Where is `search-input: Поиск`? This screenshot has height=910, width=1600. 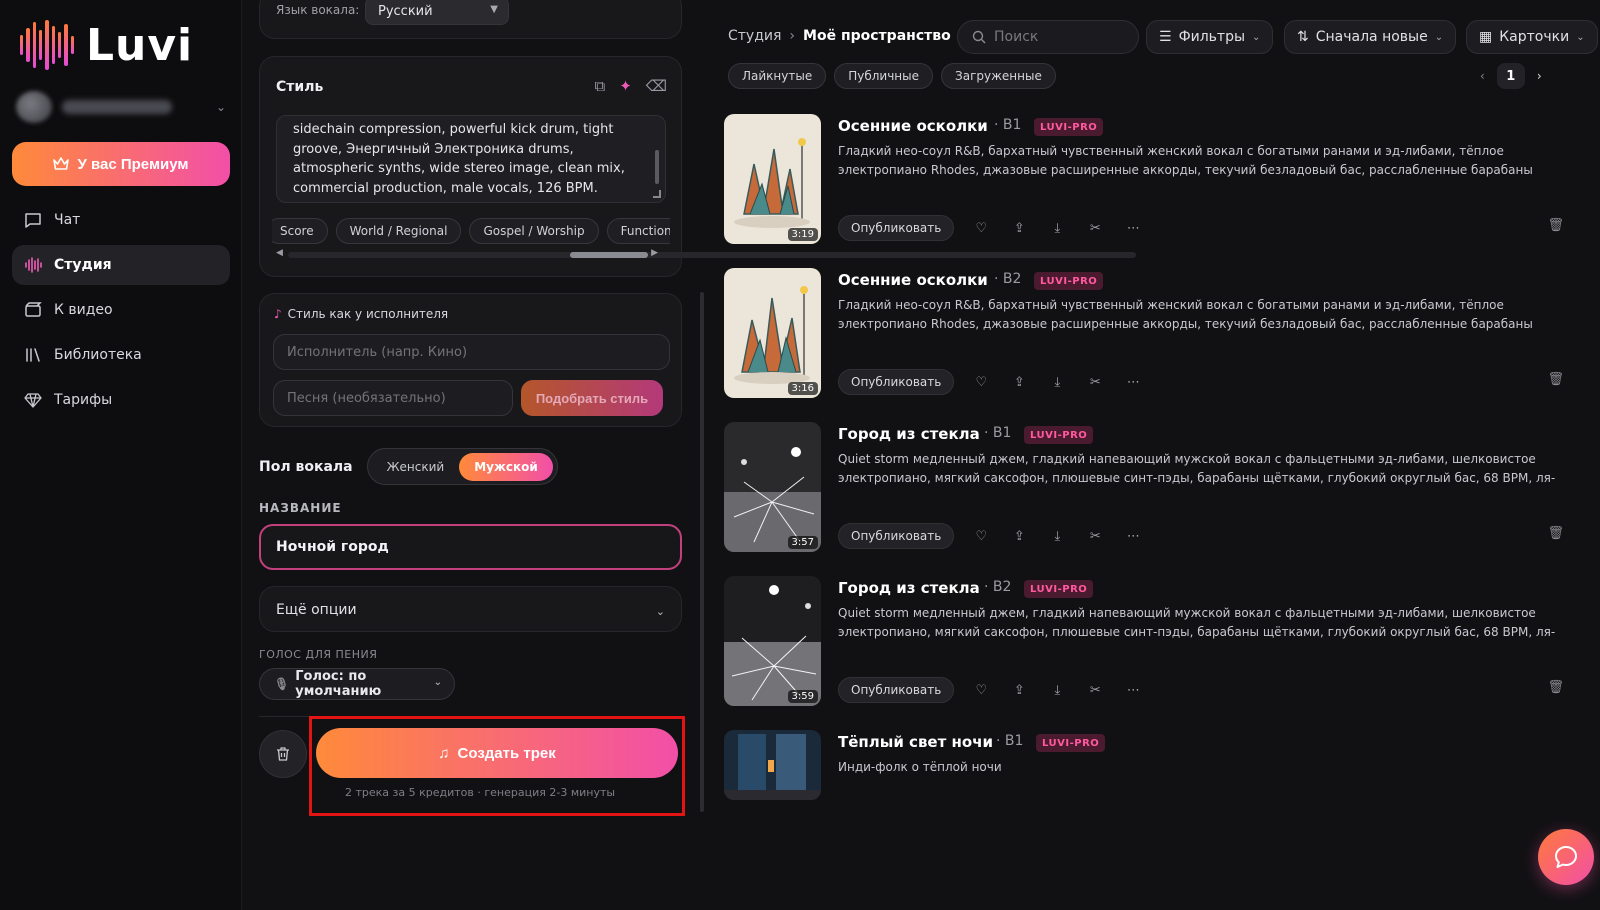 search-input: Поиск is located at coordinates (1048, 37).